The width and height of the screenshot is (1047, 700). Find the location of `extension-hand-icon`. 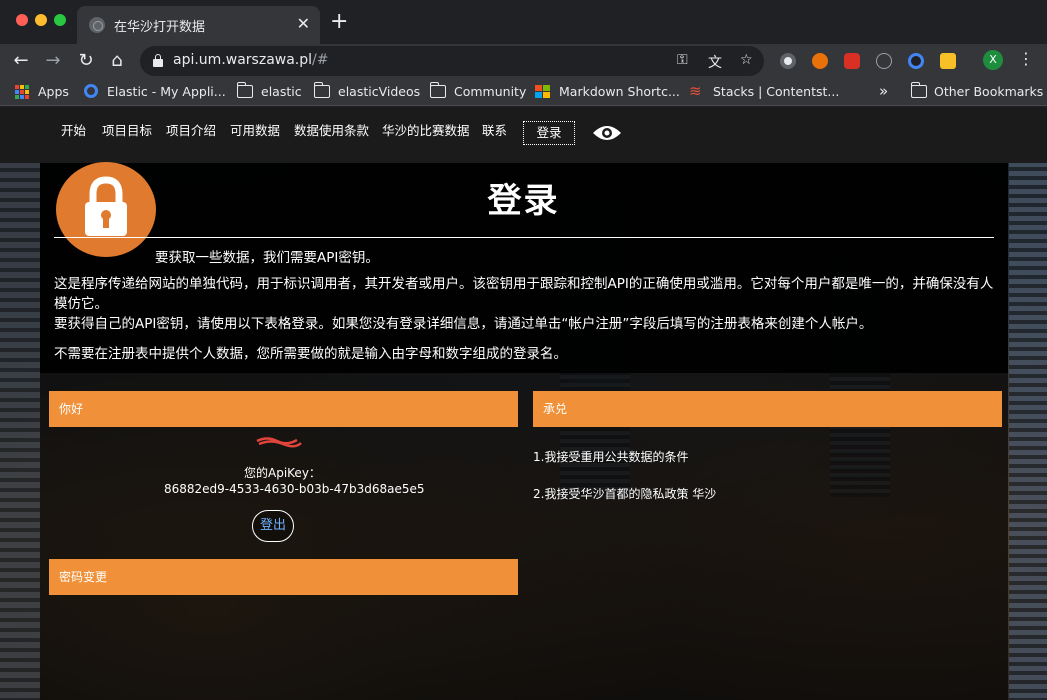

extension-hand-icon is located at coordinates (852, 61).